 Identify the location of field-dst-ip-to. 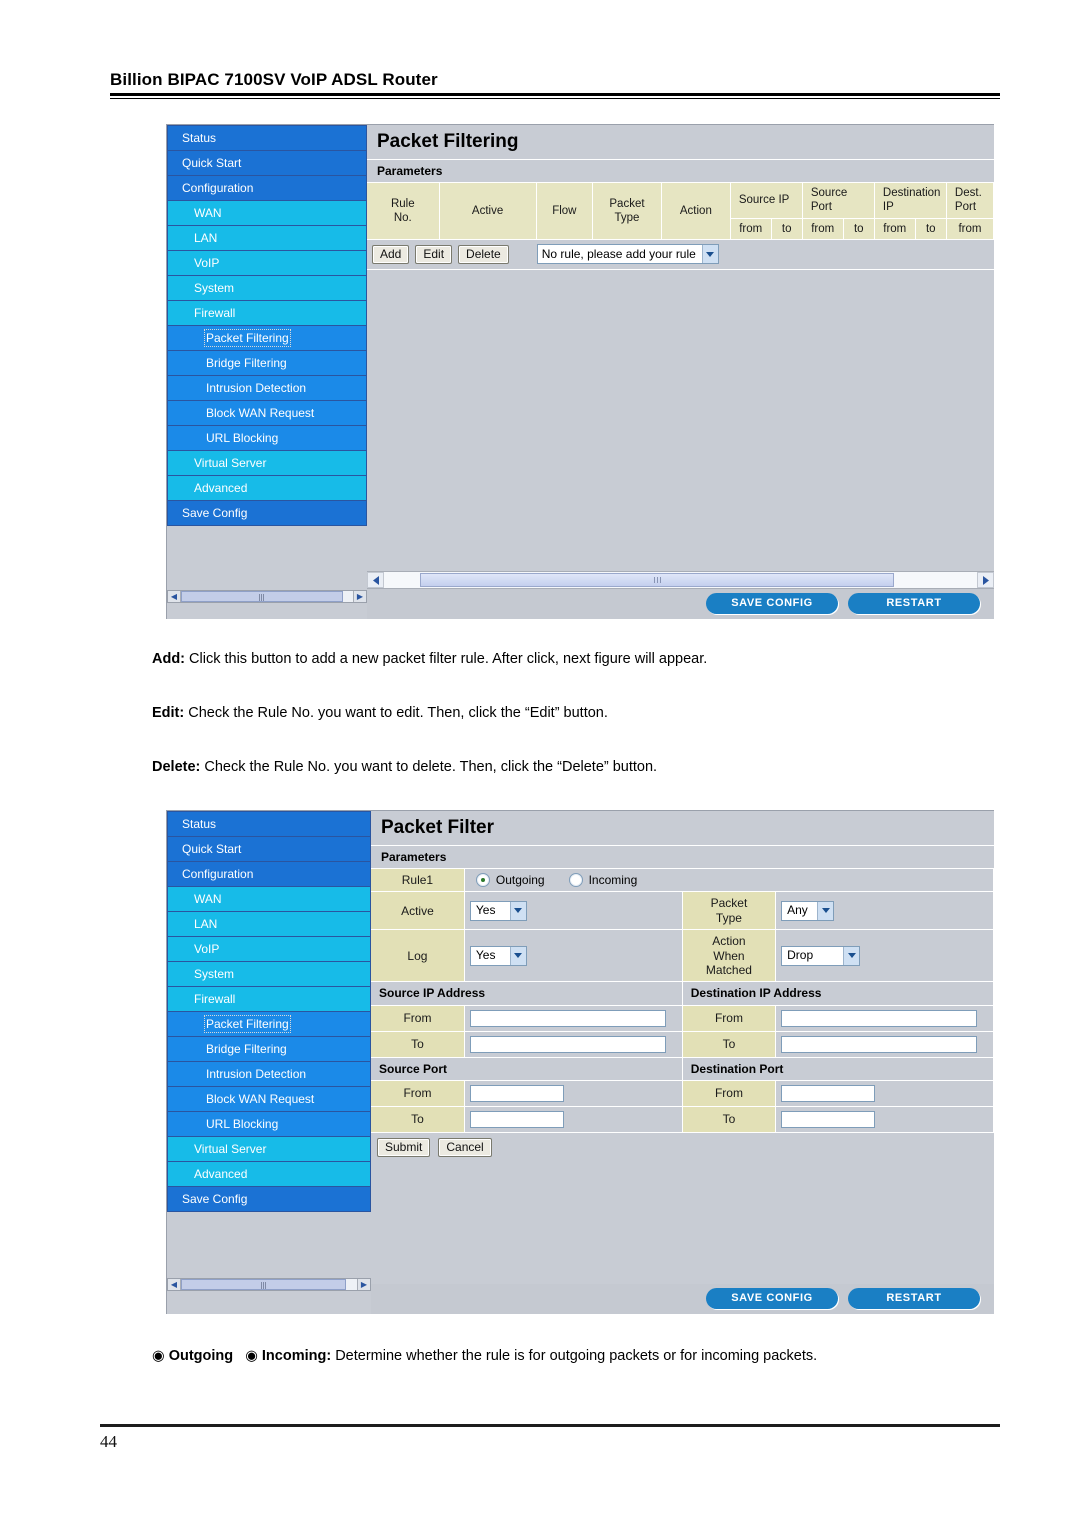
(884, 1044).